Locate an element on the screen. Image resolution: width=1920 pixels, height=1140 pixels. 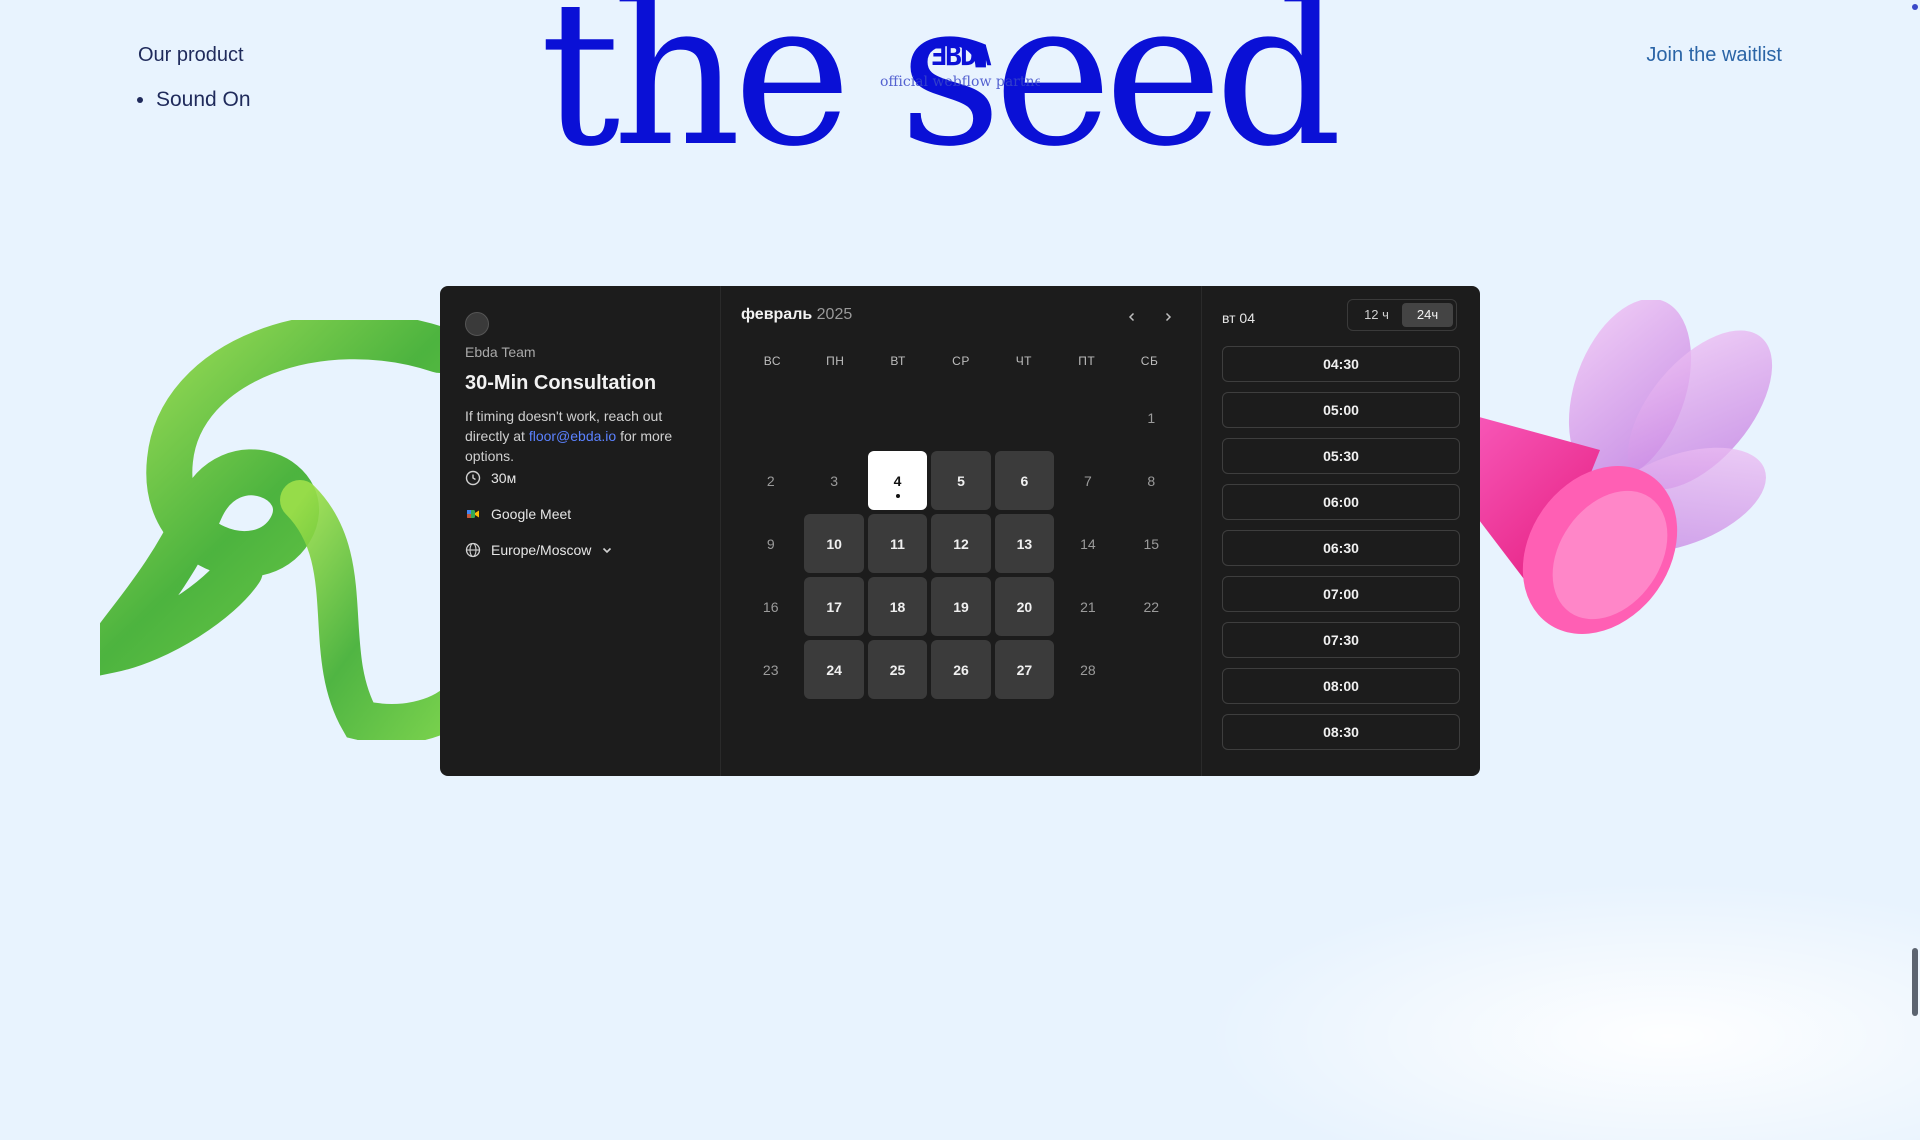
time-slot-button: 04:30 is located at coordinates (1341, 364).